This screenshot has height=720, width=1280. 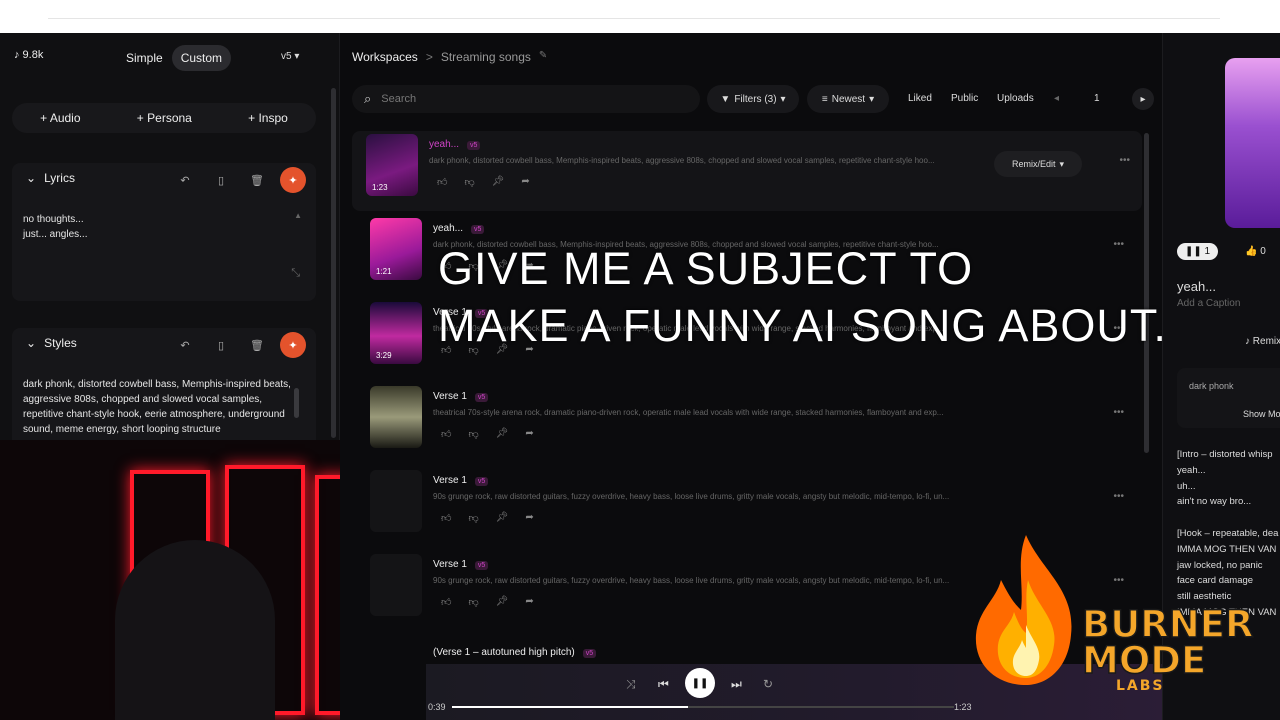 What do you see at coordinates (802, 325) in the screenshot?
I see `caption-line-2: MAKE A FUNNY AI SONG ABOUT.` at bounding box center [802, 325].